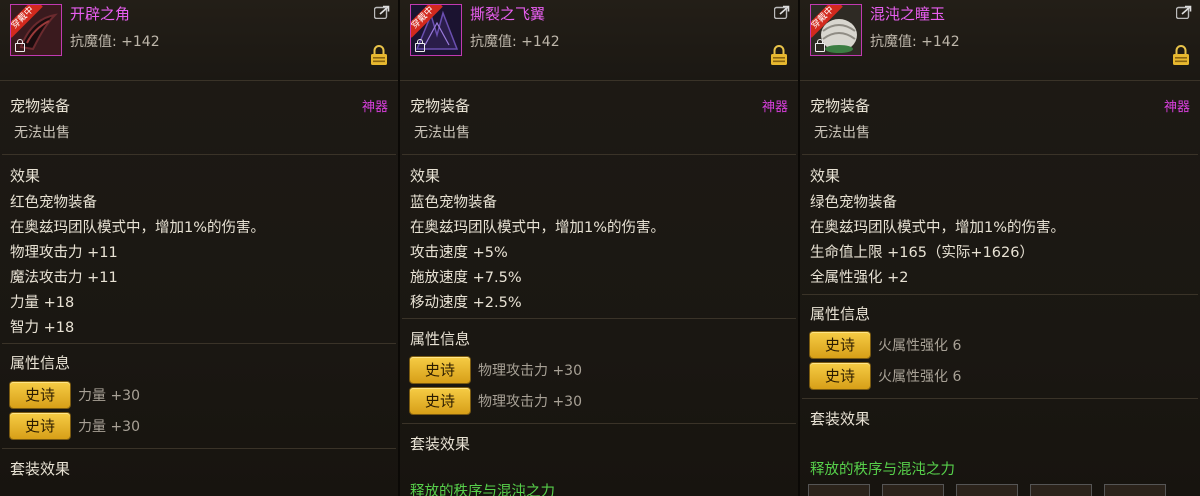 The height and width of the screenshot is (496, 1200). I want to click on orb-item-icon: 穿戴中, so click(836, 30).